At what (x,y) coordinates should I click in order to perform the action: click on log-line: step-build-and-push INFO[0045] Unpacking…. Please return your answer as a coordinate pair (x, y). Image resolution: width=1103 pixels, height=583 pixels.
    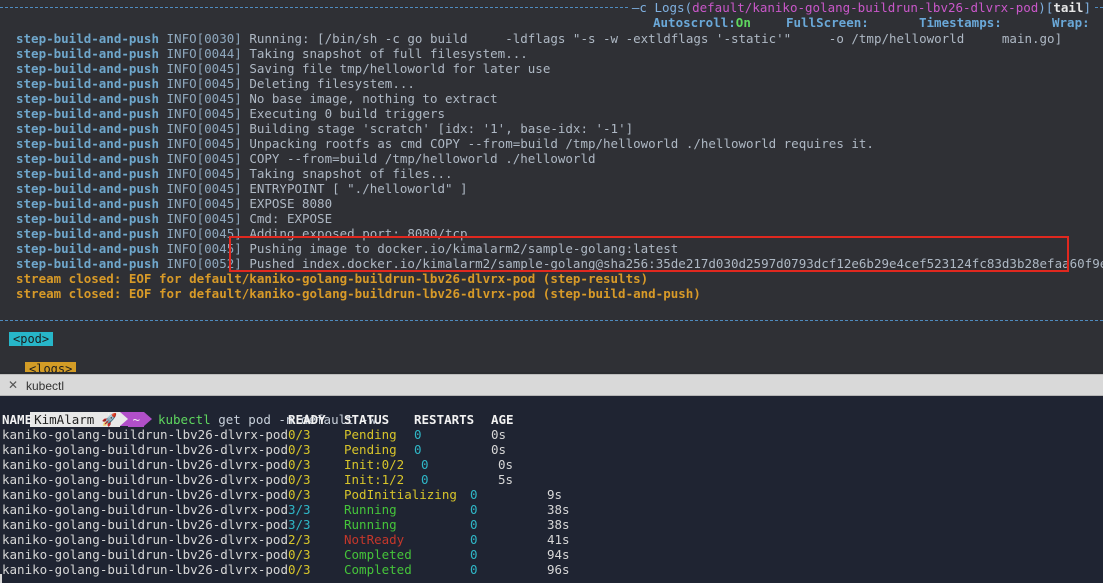
    Looking at the image, I should click on (559, 143).